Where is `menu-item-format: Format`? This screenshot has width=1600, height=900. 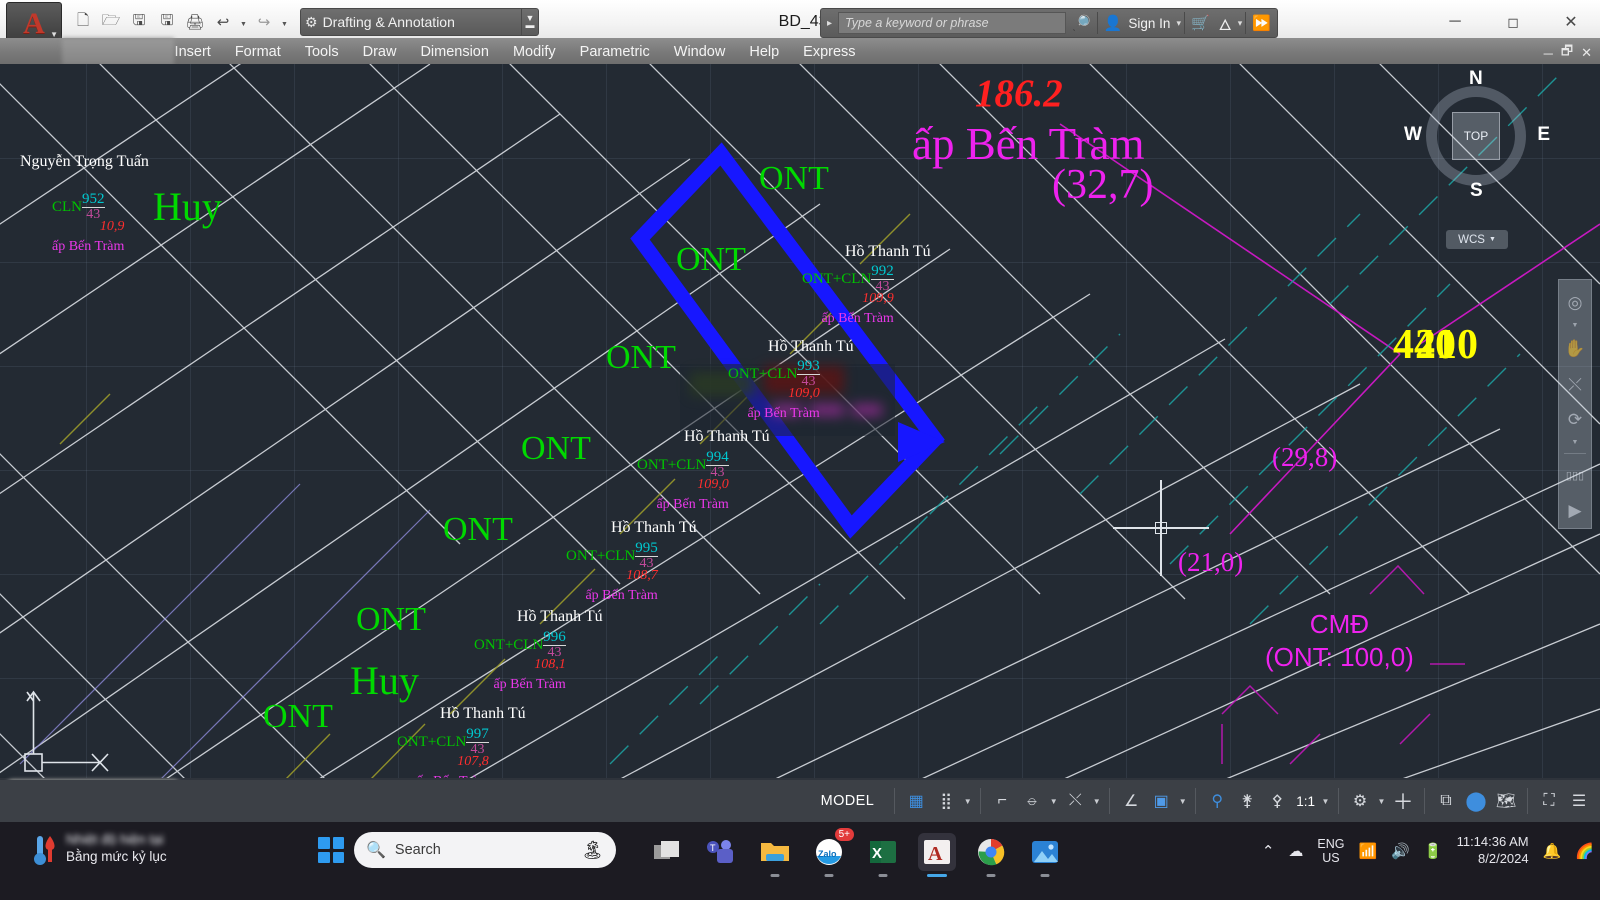 menu-item-format: Format is located at coordinates (258, 52).